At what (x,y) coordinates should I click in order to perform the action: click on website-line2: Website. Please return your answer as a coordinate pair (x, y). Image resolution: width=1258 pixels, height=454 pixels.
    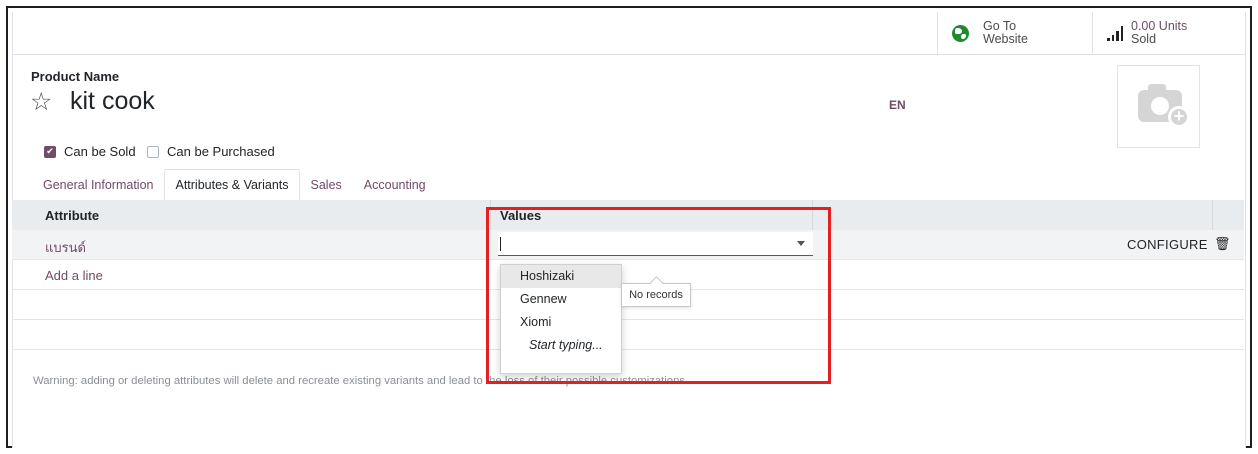
    Looking at the image, I should click on (1005, 39).